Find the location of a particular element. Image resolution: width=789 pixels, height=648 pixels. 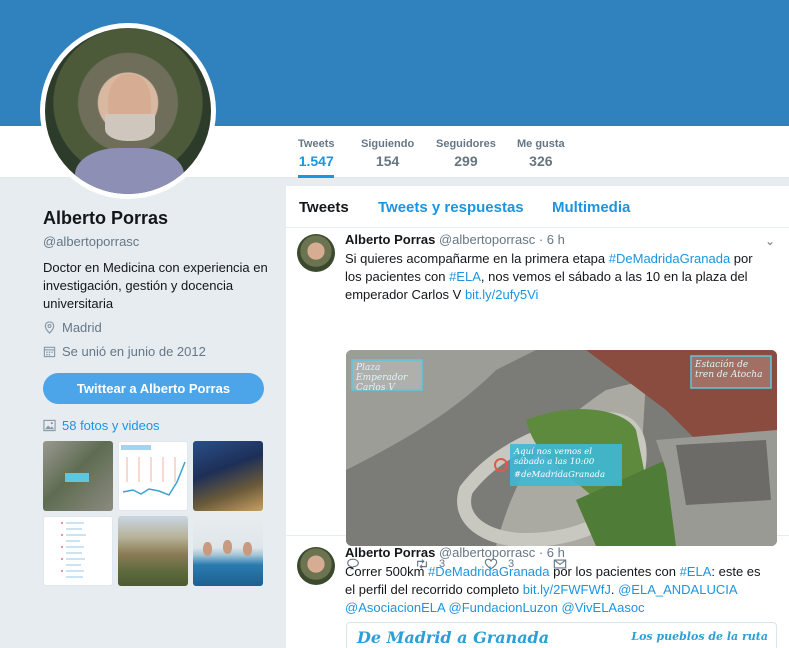

photos-videos-link: 58 fotos y videos is located at coordinates (101, 425).